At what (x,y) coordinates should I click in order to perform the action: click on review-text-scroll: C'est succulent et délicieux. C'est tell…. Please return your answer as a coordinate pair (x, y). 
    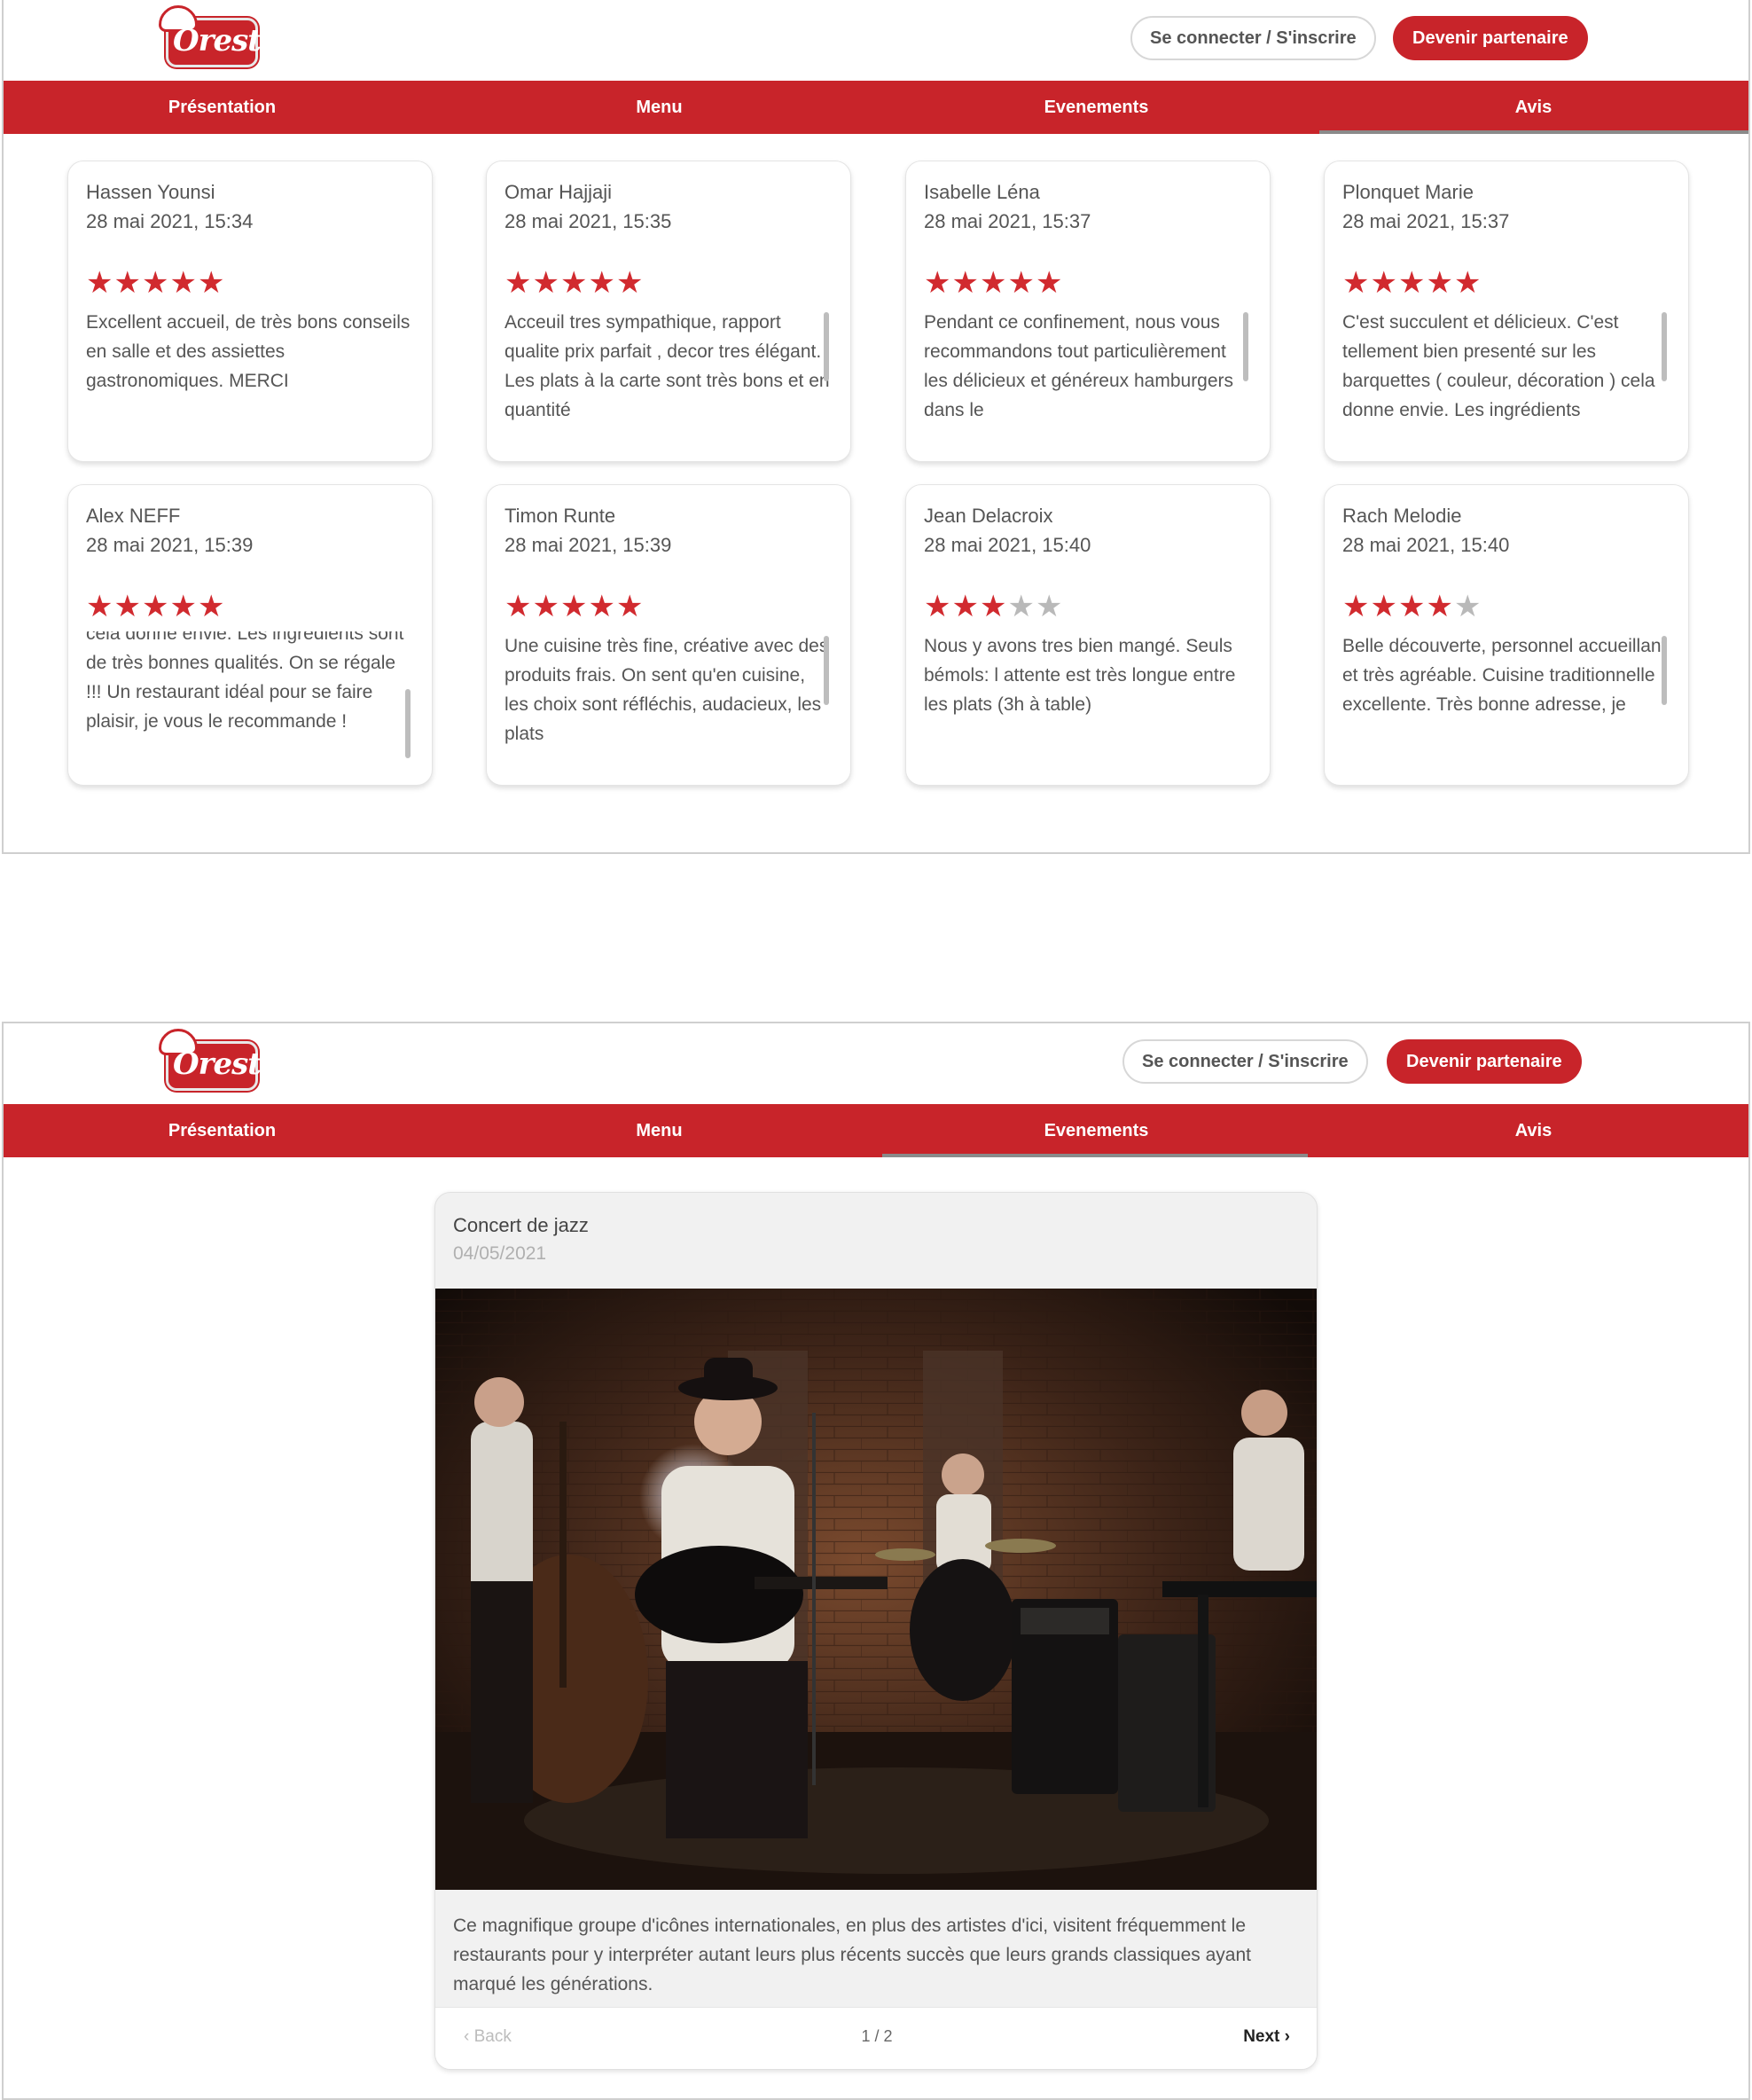
    Looking at the image, I should click on (1505, 365).